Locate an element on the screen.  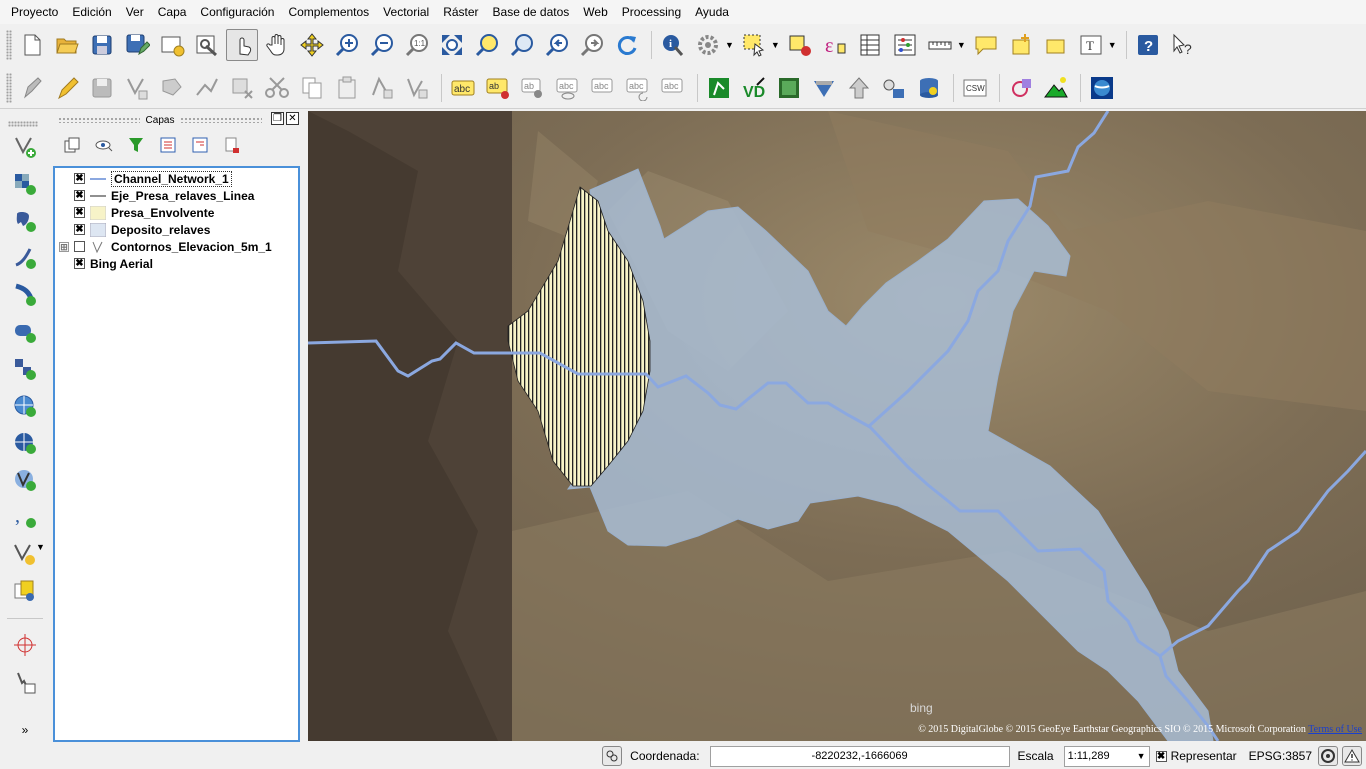
label-change-icon: abc is located at coordinates (673, 88).